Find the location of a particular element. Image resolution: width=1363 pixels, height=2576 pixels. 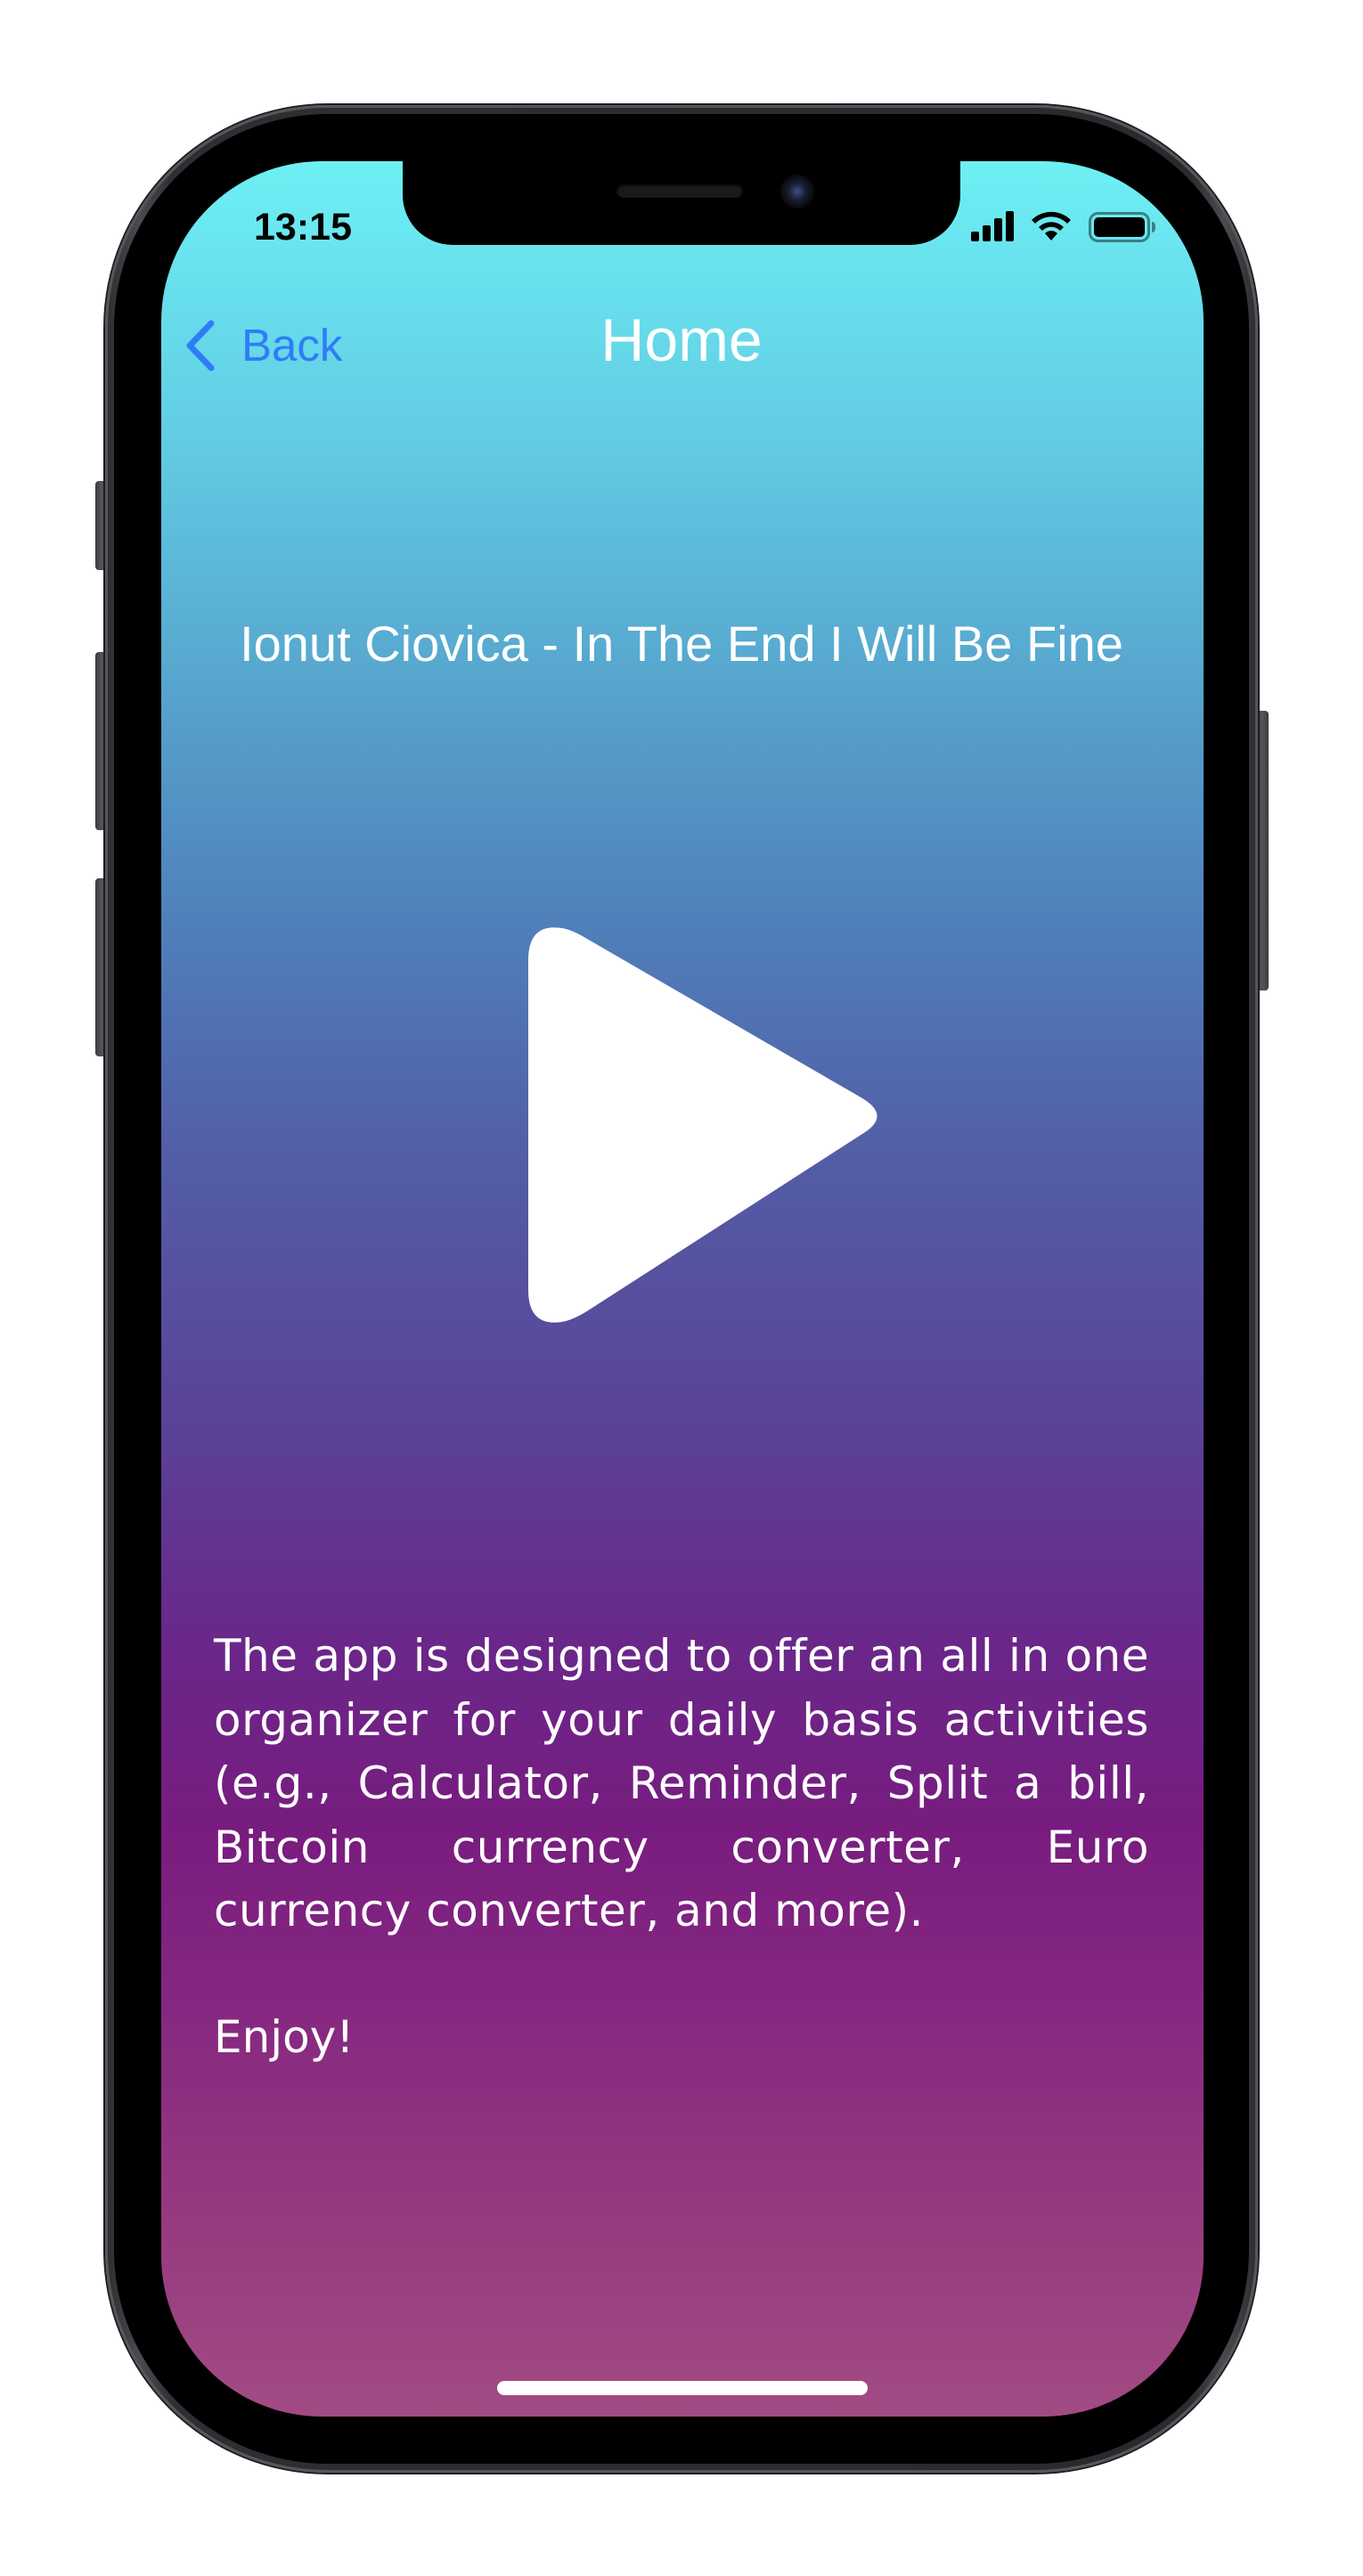

page-title: Home is located at coordinates (681, 340).